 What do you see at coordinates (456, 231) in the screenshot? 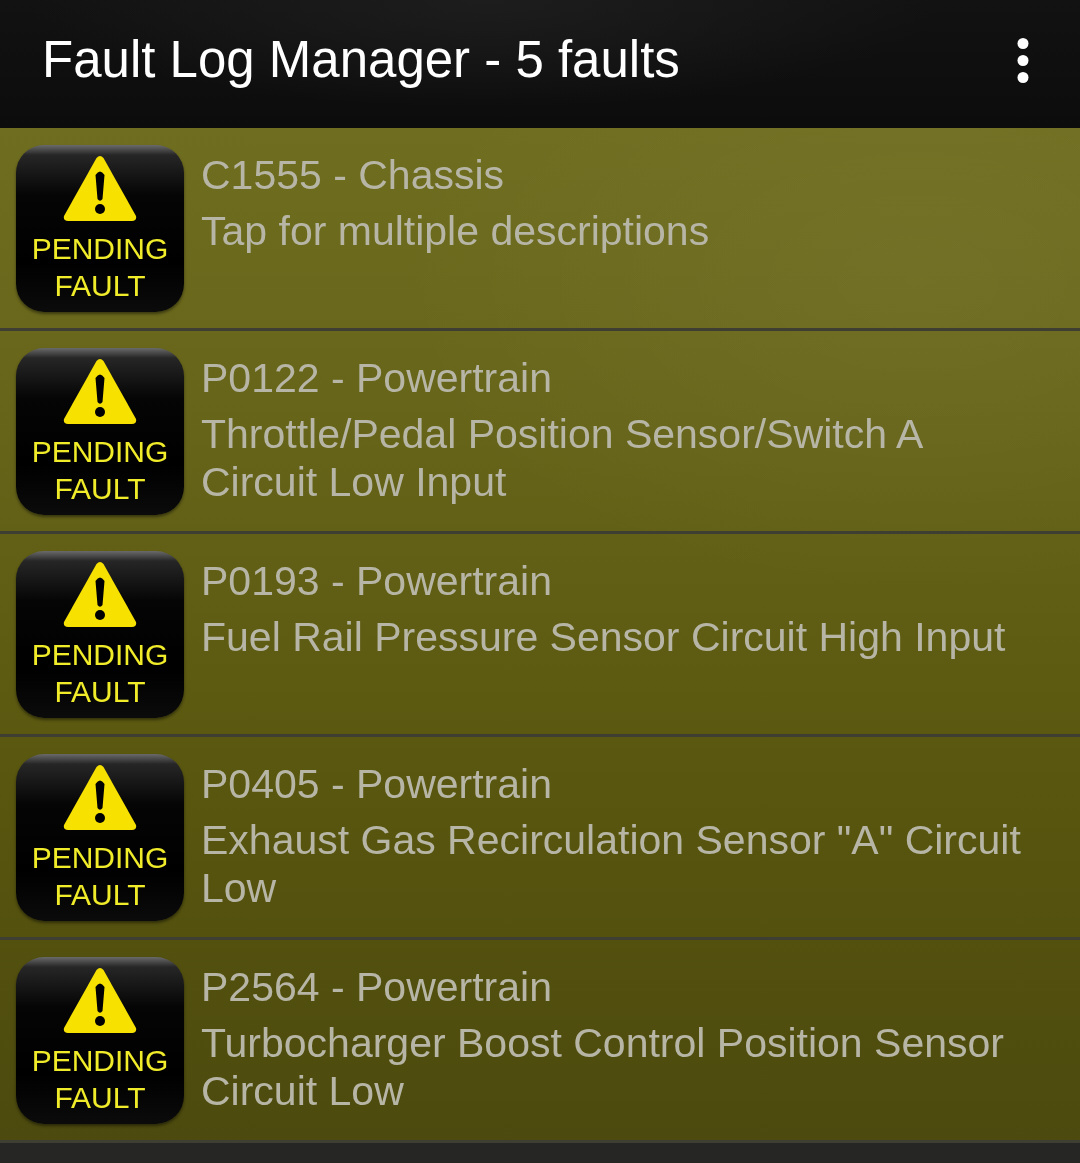
I see `fault-description: Tap for multiple descriptions` at bounding box center [456, 231].